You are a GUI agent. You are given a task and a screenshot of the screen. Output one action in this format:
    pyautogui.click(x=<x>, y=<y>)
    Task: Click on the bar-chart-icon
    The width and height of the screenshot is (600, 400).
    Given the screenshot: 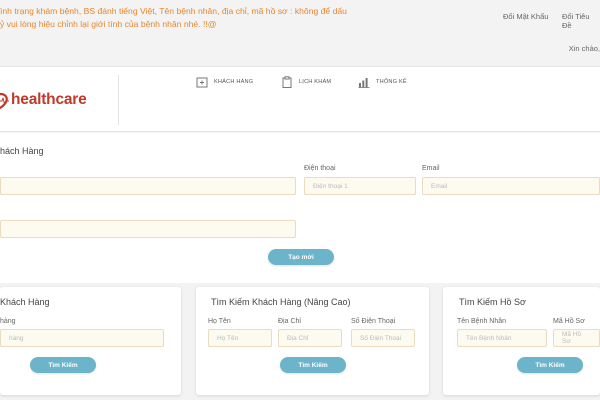 What is the action you would take?
    pyautogui.click(x=364, y=83)
    